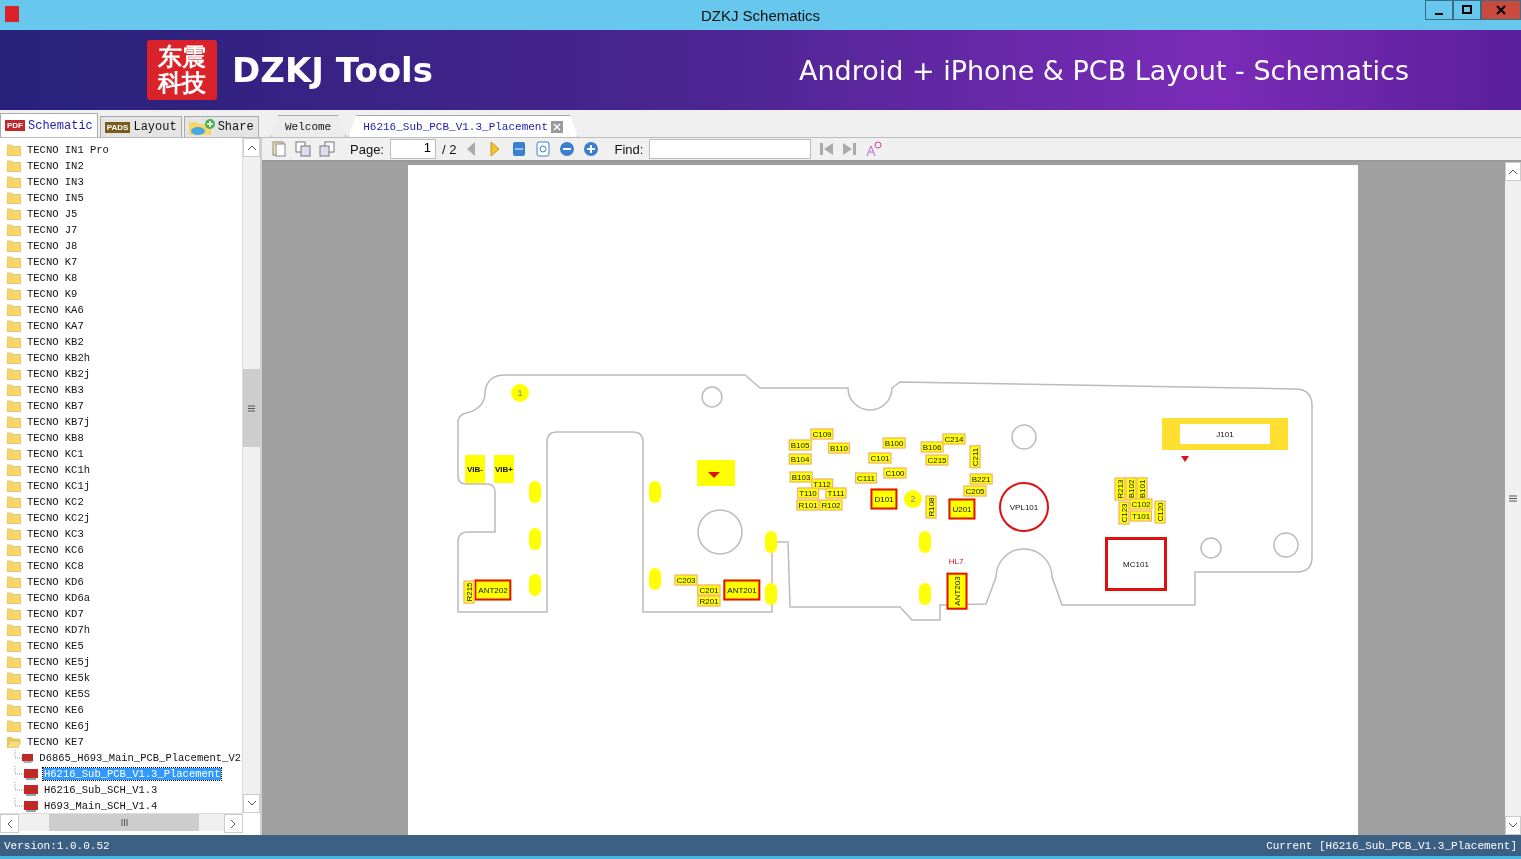  Describe the element at coordinates (55, 614) in the screenshot. I see `tree-item: TECNO KD7` at that location.